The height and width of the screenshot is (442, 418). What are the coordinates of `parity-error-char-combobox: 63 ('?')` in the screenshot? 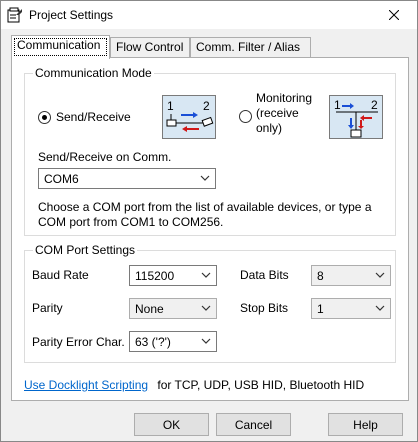 It's located at (173, 341).